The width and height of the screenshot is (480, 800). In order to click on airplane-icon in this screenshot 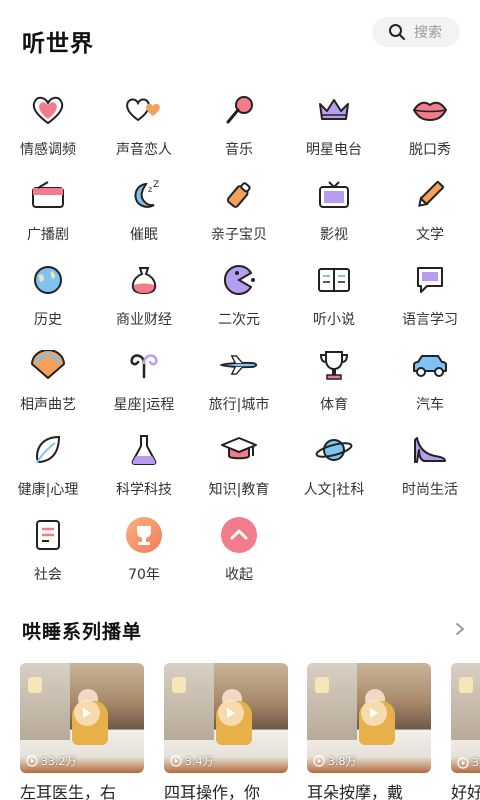, I will do `click(239, 365)`.